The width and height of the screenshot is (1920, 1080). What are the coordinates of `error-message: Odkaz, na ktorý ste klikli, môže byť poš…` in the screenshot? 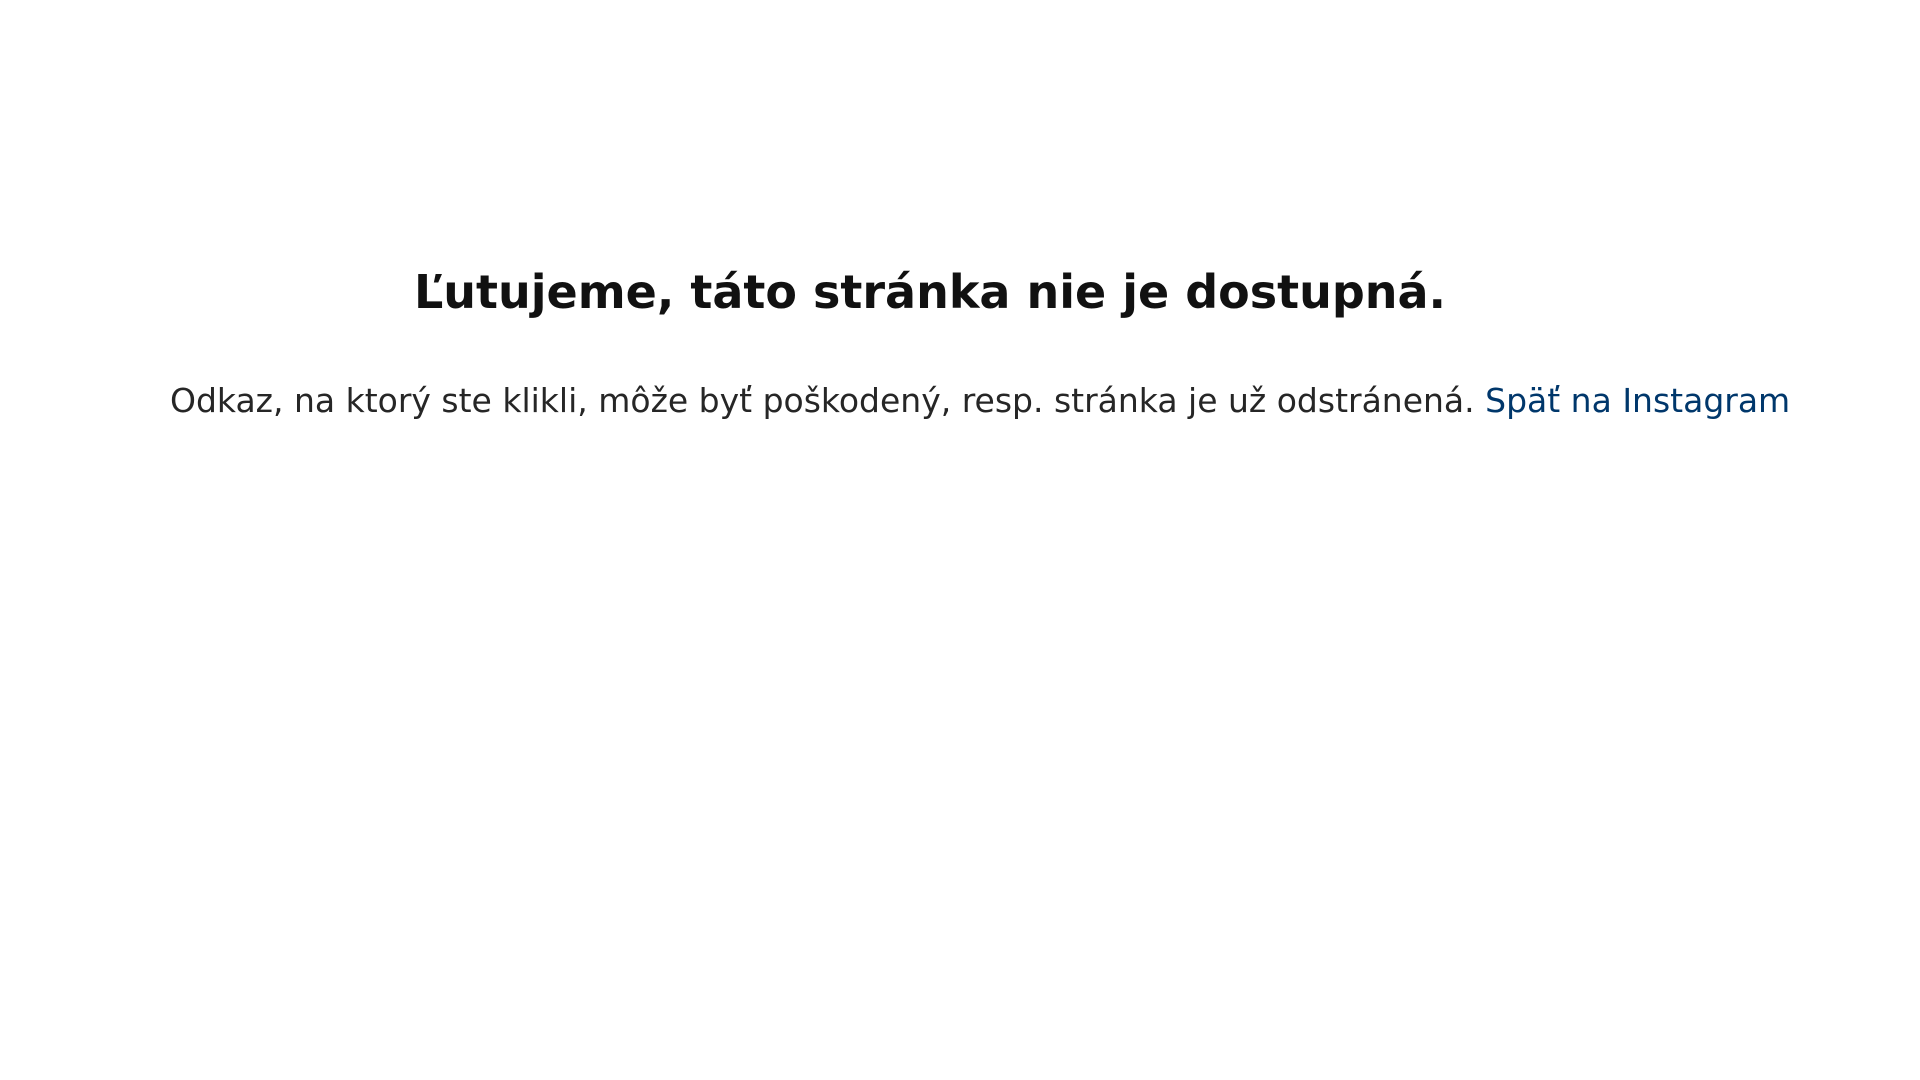 It's located at (980, 401).